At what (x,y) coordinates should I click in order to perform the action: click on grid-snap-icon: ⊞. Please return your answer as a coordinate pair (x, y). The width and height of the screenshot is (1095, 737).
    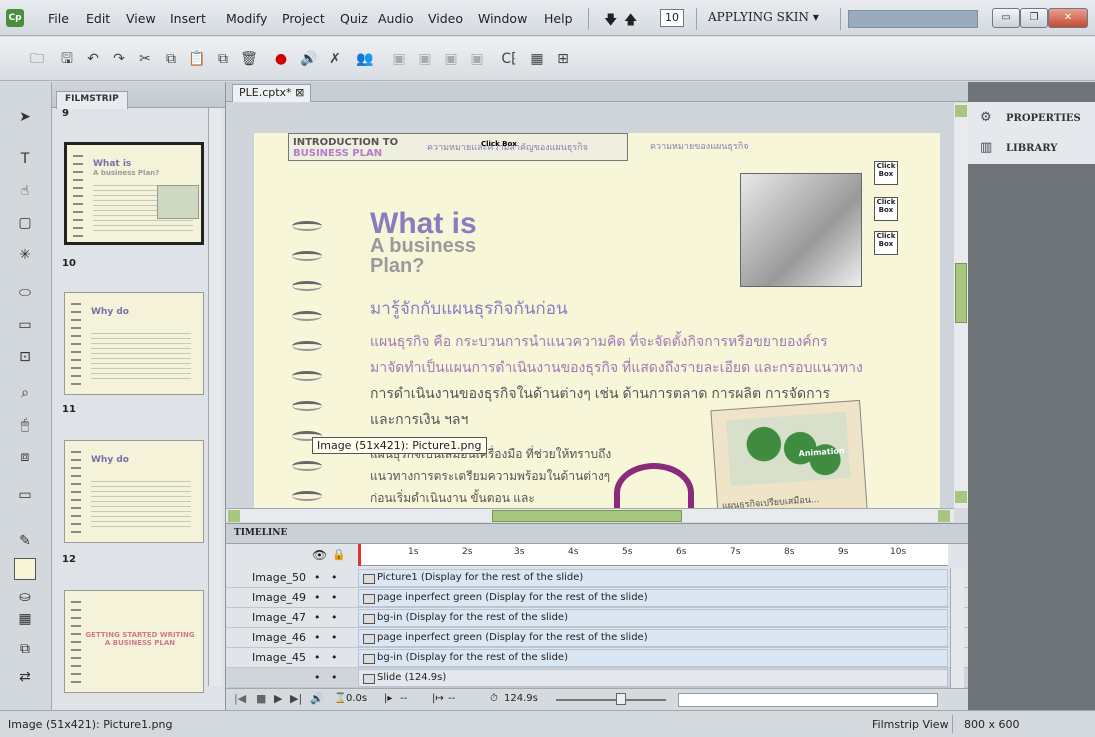
    Looking at the image, I should click on (563, 59).